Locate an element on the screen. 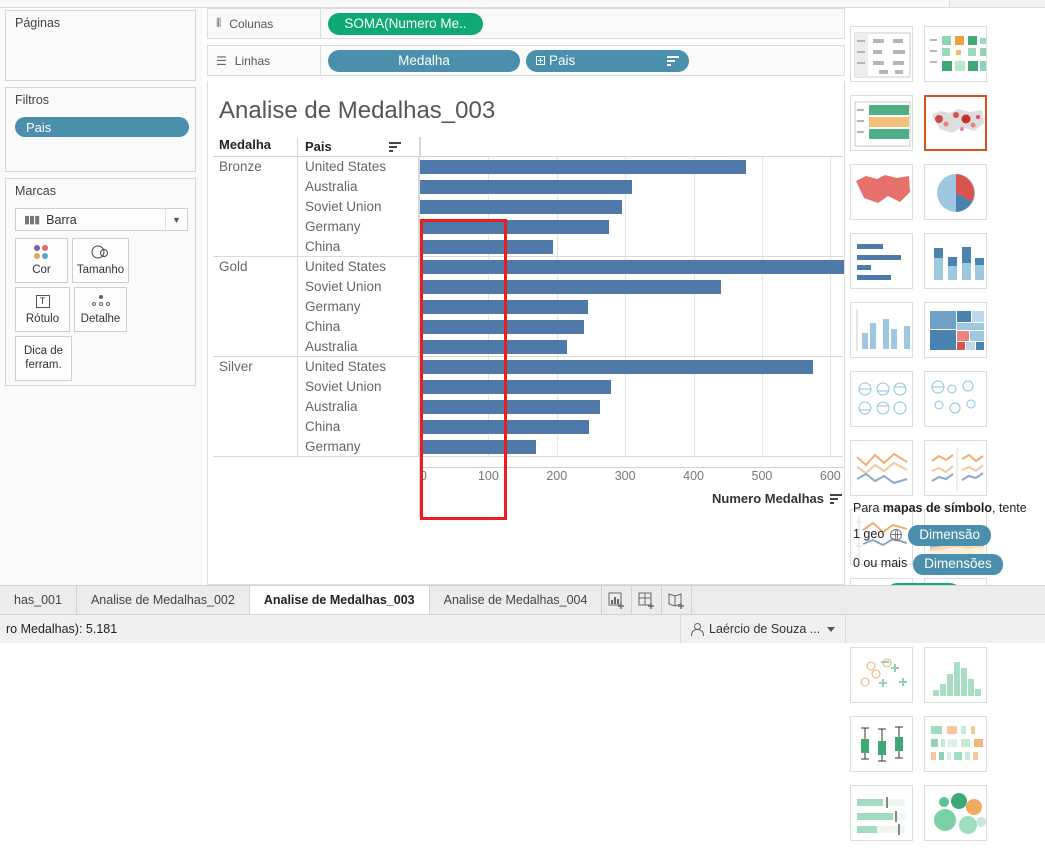 This screenshot has width=1045, height=854. worksheet-tab: Analise de Medalhas_004 is located at coordinates (516, 600).